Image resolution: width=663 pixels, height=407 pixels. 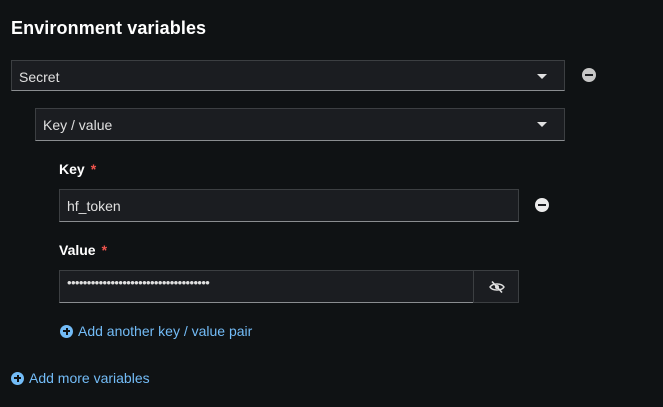 I want to click on remove-variable-icon, so click(x=589, y=75).